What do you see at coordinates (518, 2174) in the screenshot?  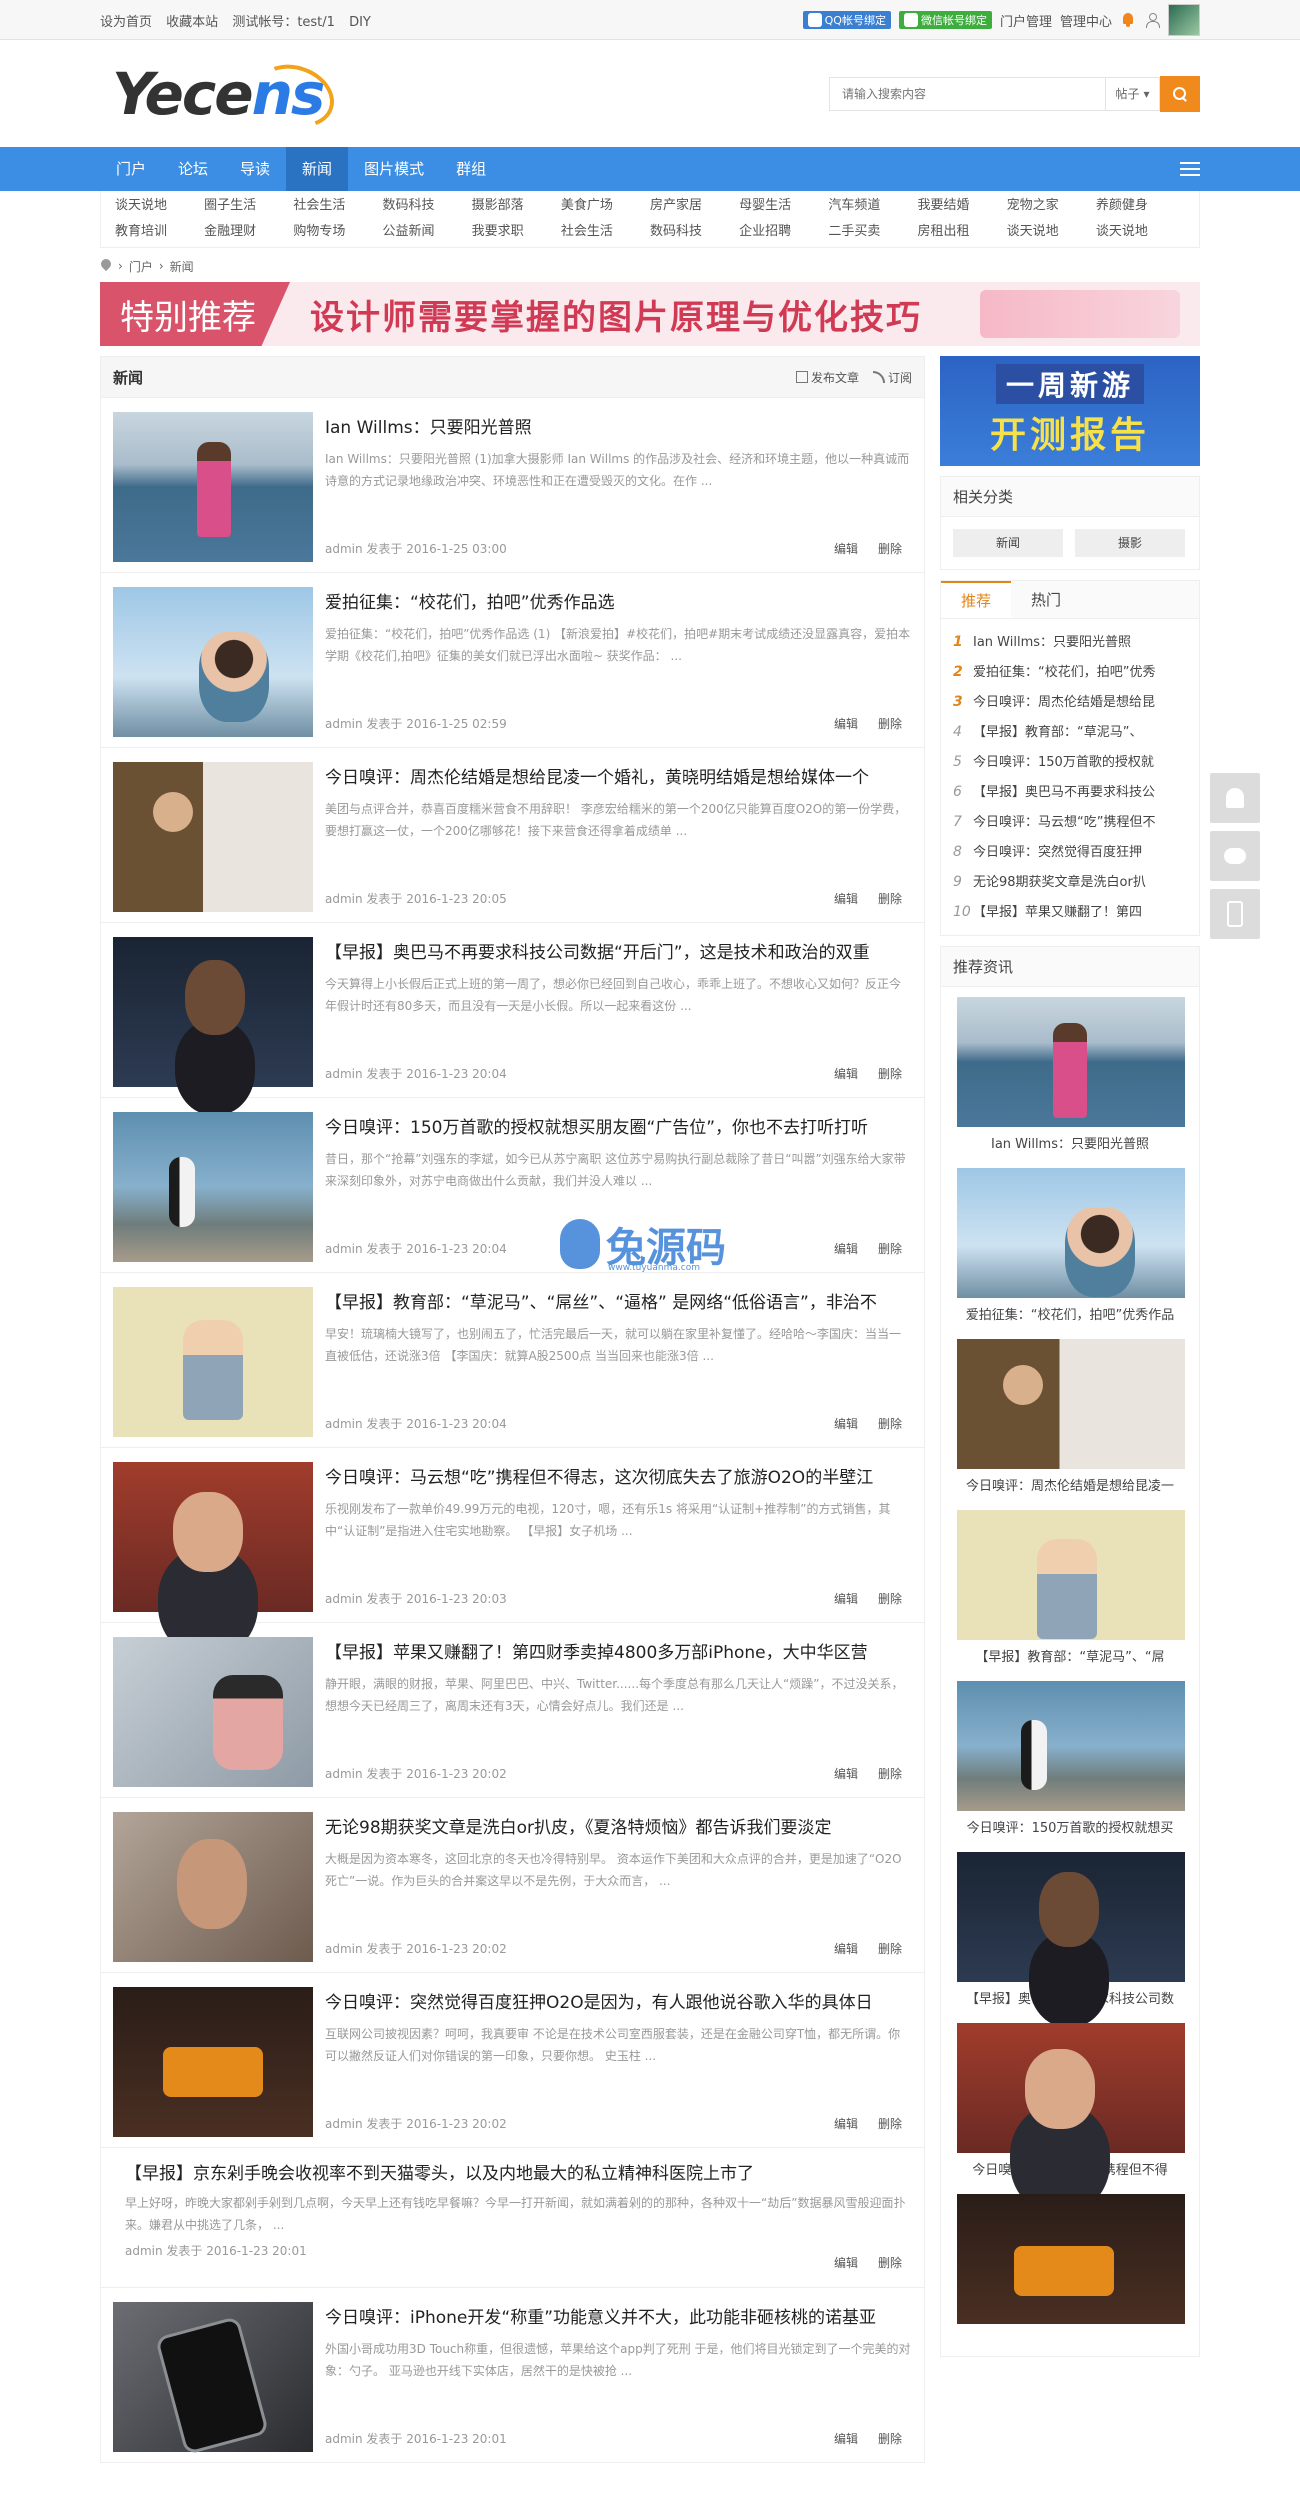 I see `article-title: 【早报】京东剁手晚会收视率不到天猫零头，以及内地最大的私立精神科医院上市了` at bounding box center [518, 2174].